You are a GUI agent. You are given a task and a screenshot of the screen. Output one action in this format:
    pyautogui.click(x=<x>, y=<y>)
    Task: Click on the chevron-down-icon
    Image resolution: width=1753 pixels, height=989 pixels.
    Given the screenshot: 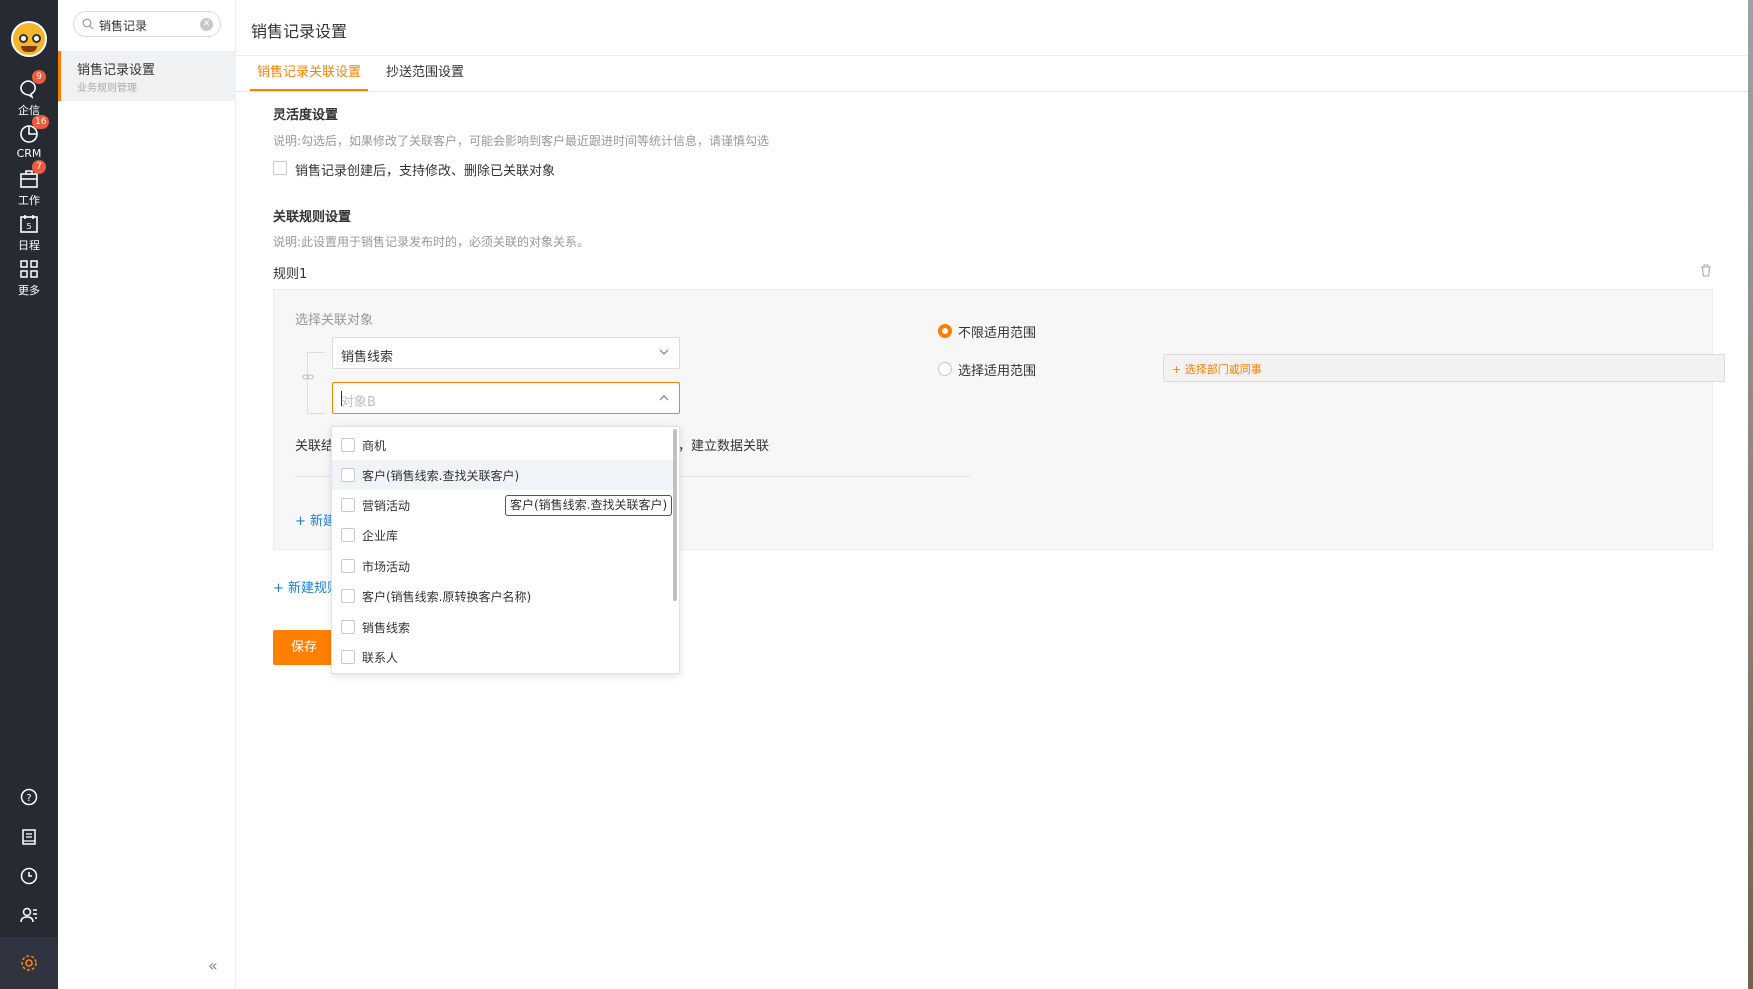 What is the action you would take?
    pyautogui.click(x=664, y=352)
    